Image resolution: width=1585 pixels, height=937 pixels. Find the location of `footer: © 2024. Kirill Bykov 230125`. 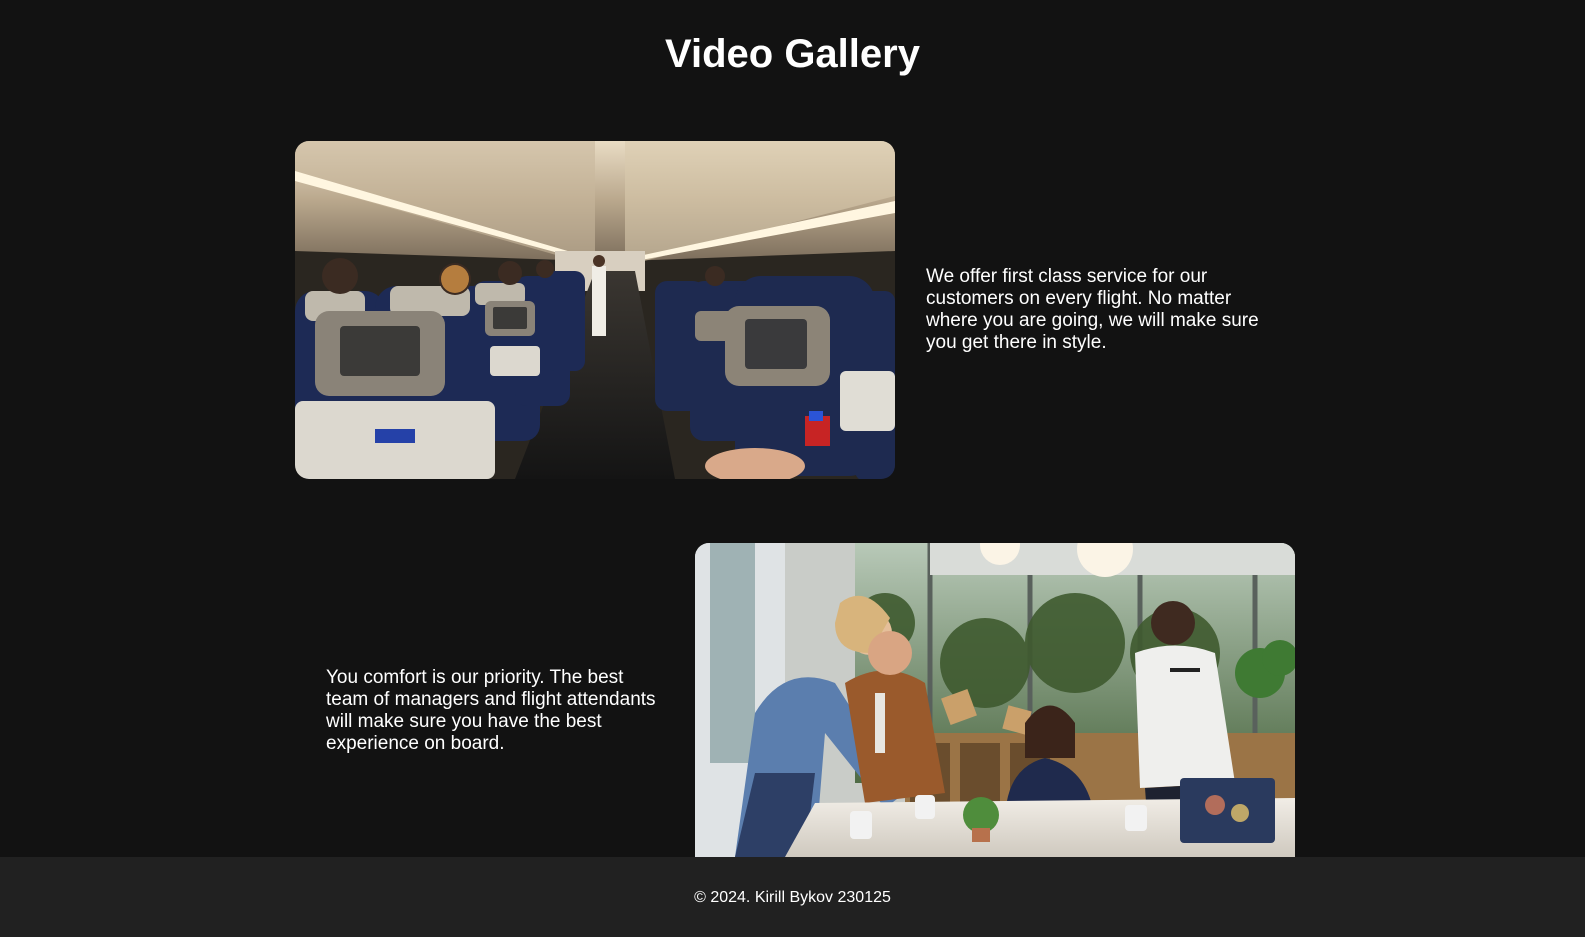

footer: © 2024. Kirill Bykov 230125 is located at coordinates (792, 897).